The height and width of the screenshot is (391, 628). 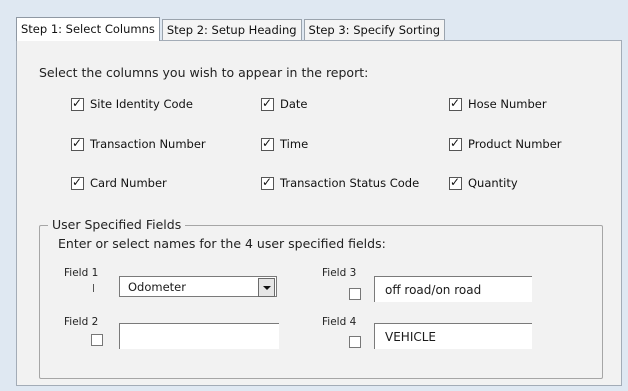 I want to click on checkbox-label: Hose Number, so click(x=507, y=104).